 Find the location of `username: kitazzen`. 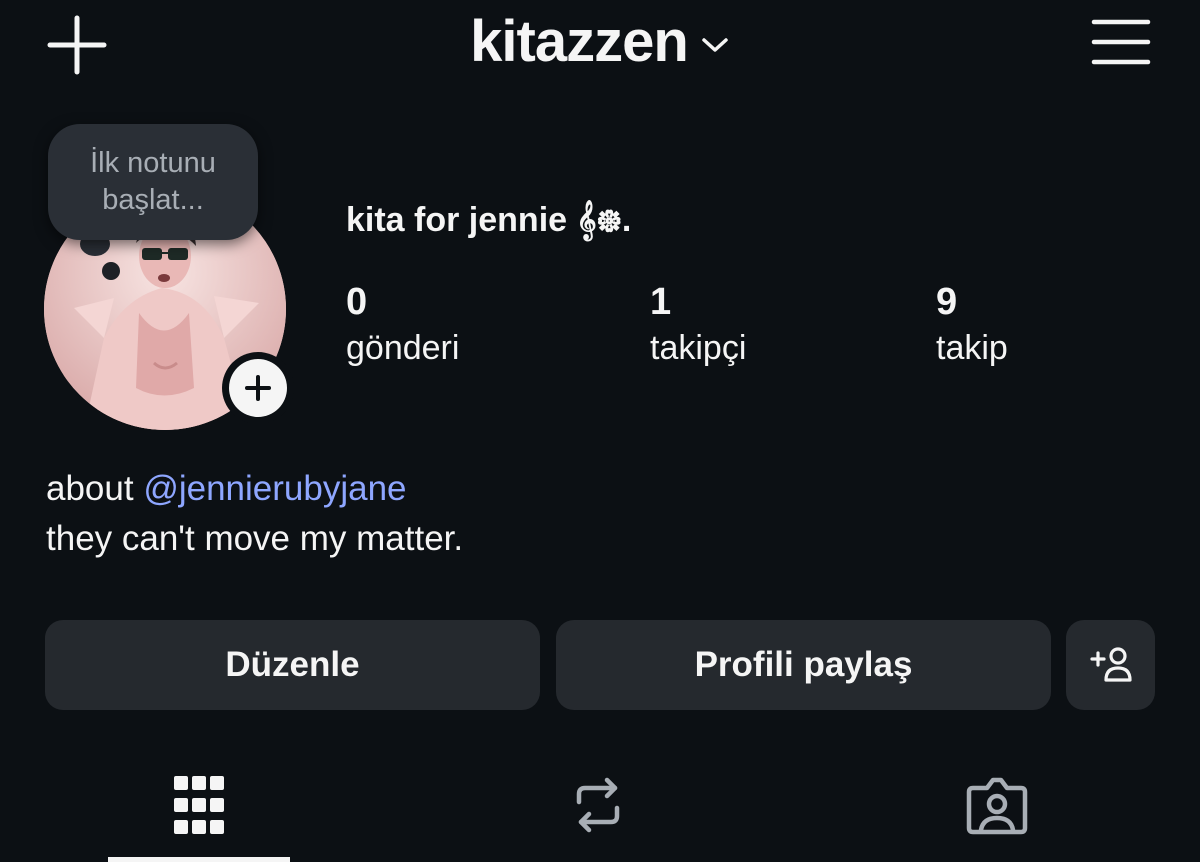

username: kitazzen is located at coordinates (579, 41).